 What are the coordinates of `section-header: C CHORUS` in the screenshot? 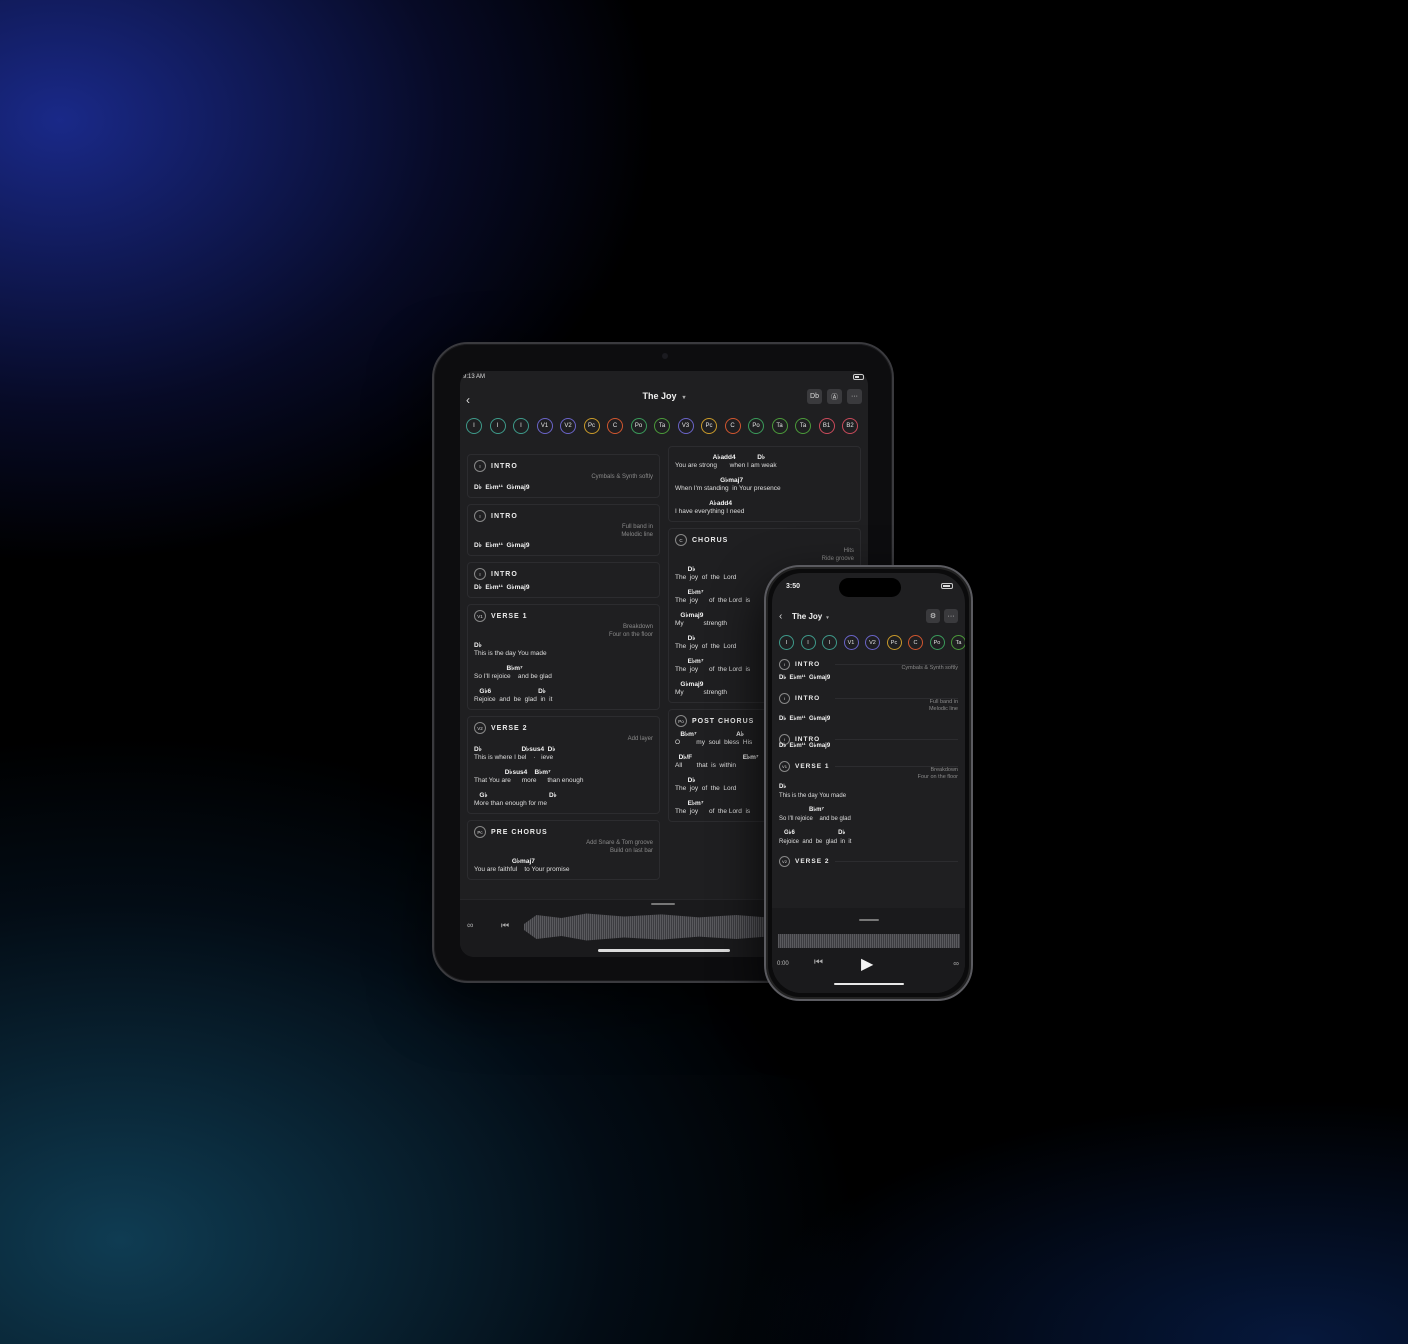 It's located at (764, 540).